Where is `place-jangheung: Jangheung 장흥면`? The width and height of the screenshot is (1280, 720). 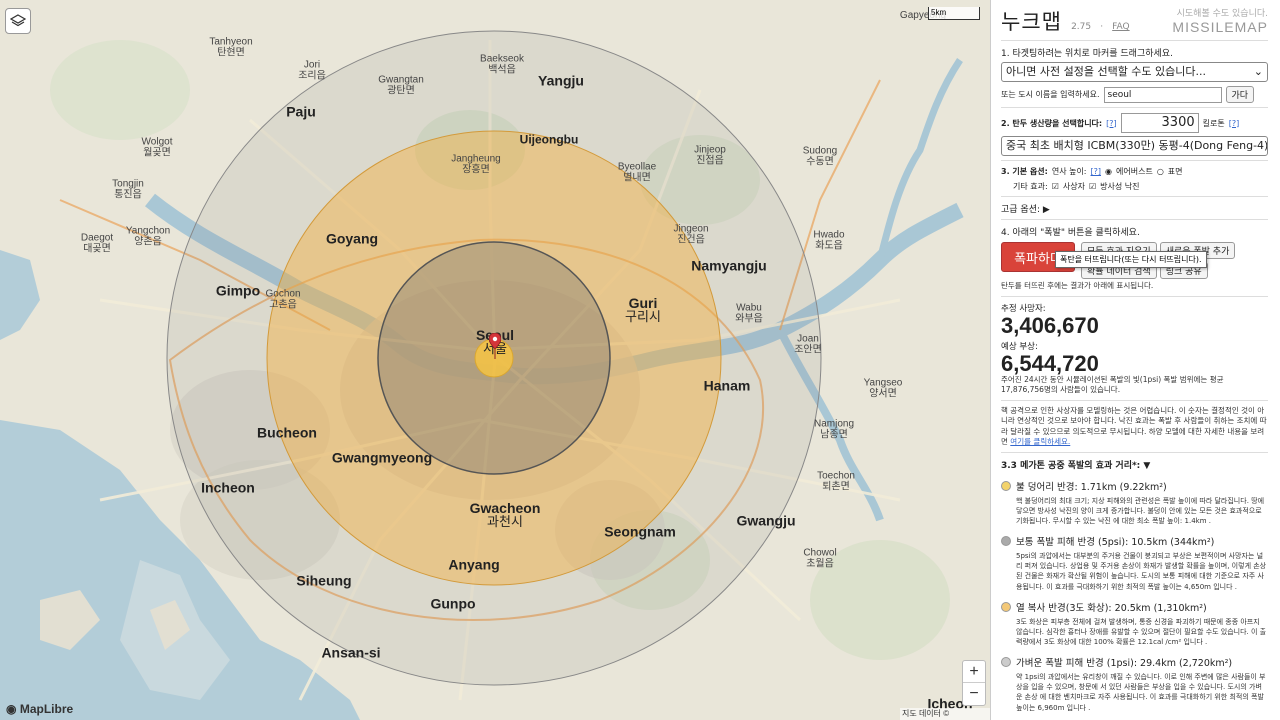 place-jangheung: Jangheung 장흥면 is located at coordinates (476, 164).